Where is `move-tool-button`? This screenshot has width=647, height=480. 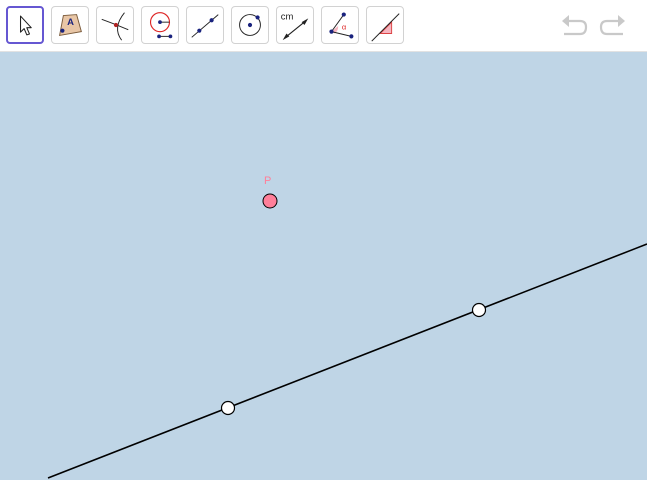
move-tool-button is located at coordinates (25, 25).